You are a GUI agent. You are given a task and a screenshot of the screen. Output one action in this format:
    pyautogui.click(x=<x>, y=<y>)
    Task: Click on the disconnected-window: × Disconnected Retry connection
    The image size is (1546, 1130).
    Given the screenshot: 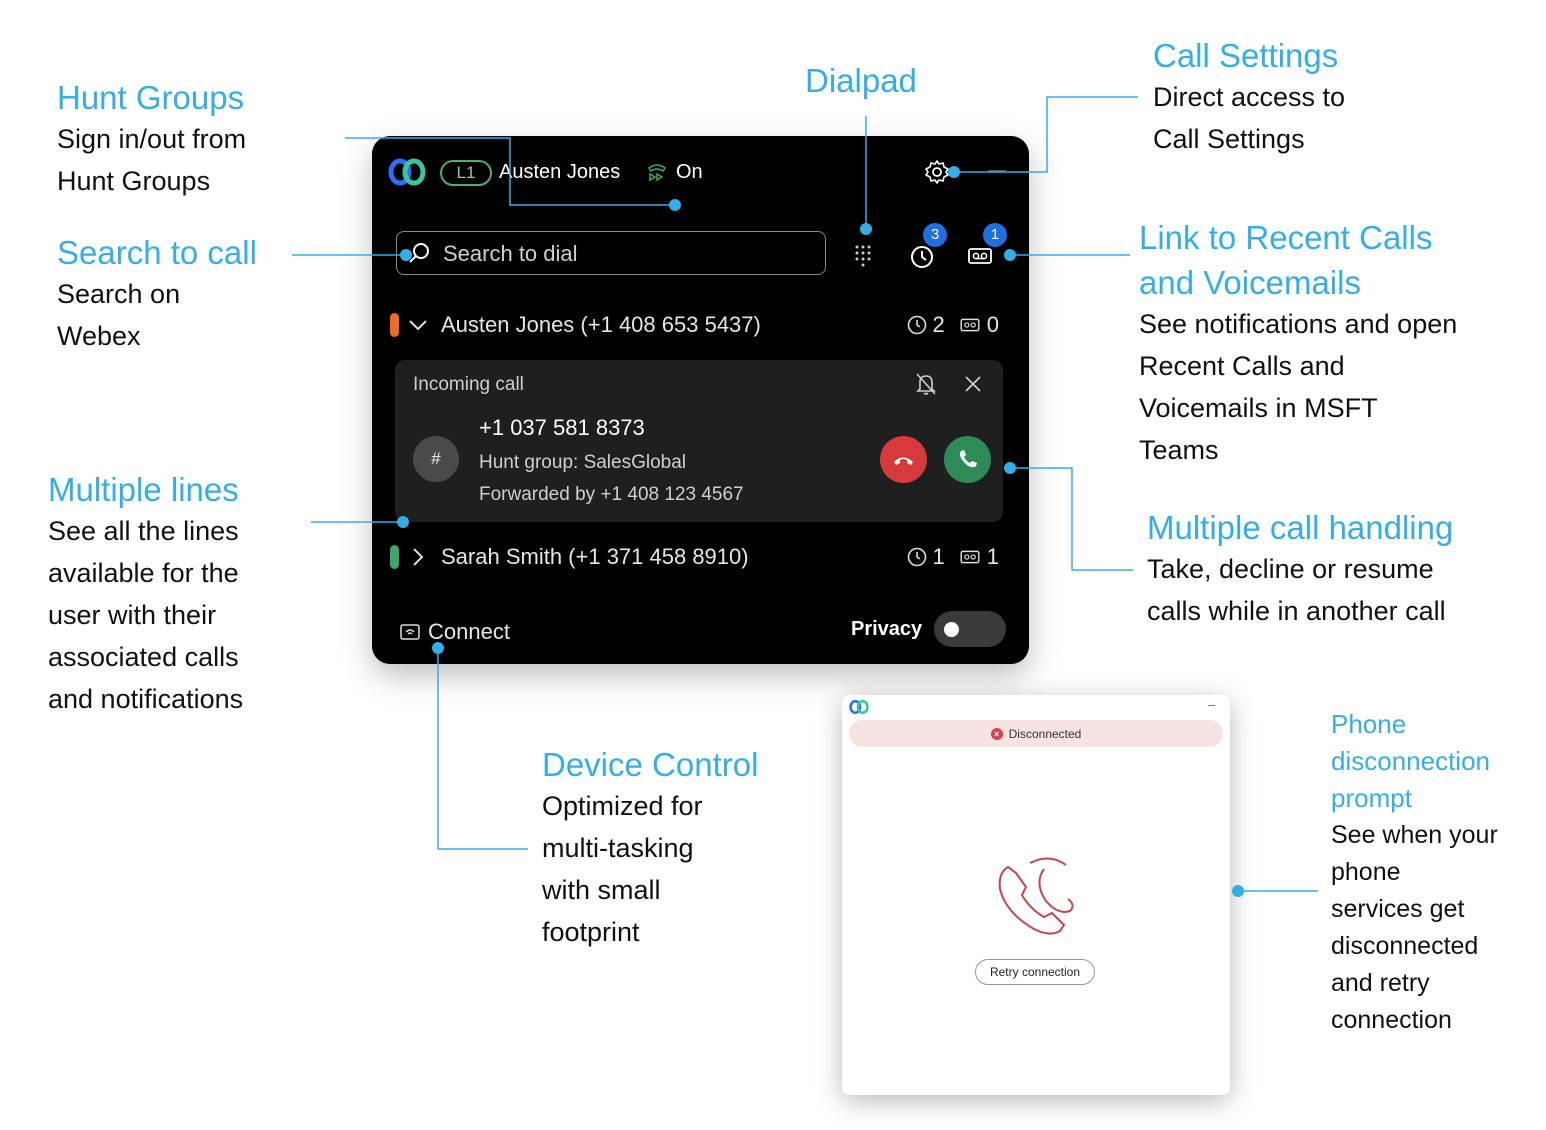 What is the action you would take?
    pyautogui.click(x=1036, y=895)
    